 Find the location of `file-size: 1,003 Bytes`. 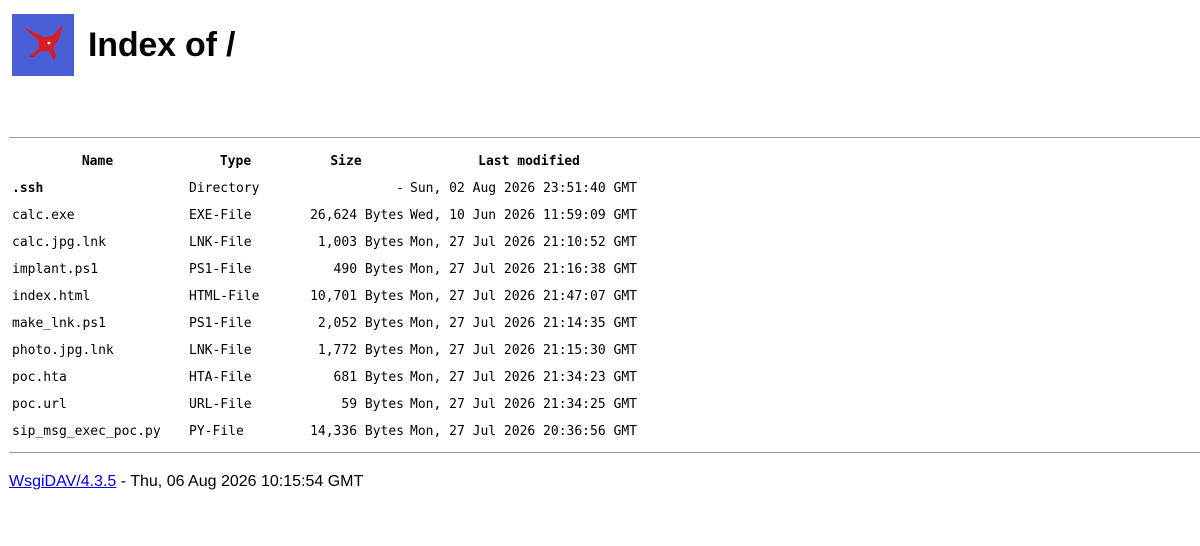

file-size: 1,003 Bytes is located at coordinates (360, 242).